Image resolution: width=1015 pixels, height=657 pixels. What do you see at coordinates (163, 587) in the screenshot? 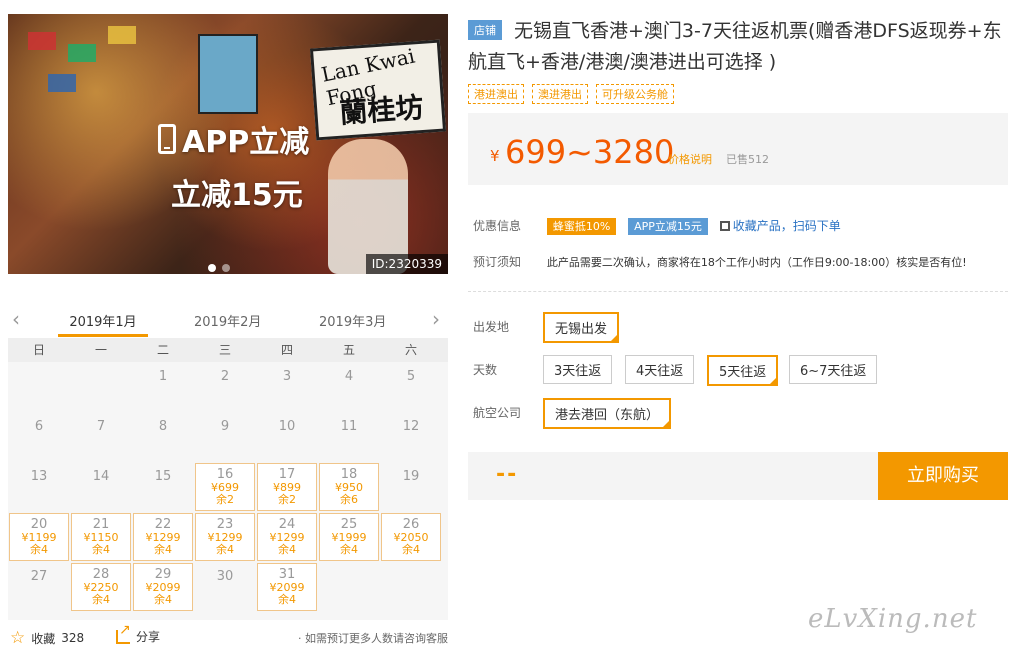
I see `calendar-day-available: 29 ¥2099 余4` at bounding box center [163, 587].